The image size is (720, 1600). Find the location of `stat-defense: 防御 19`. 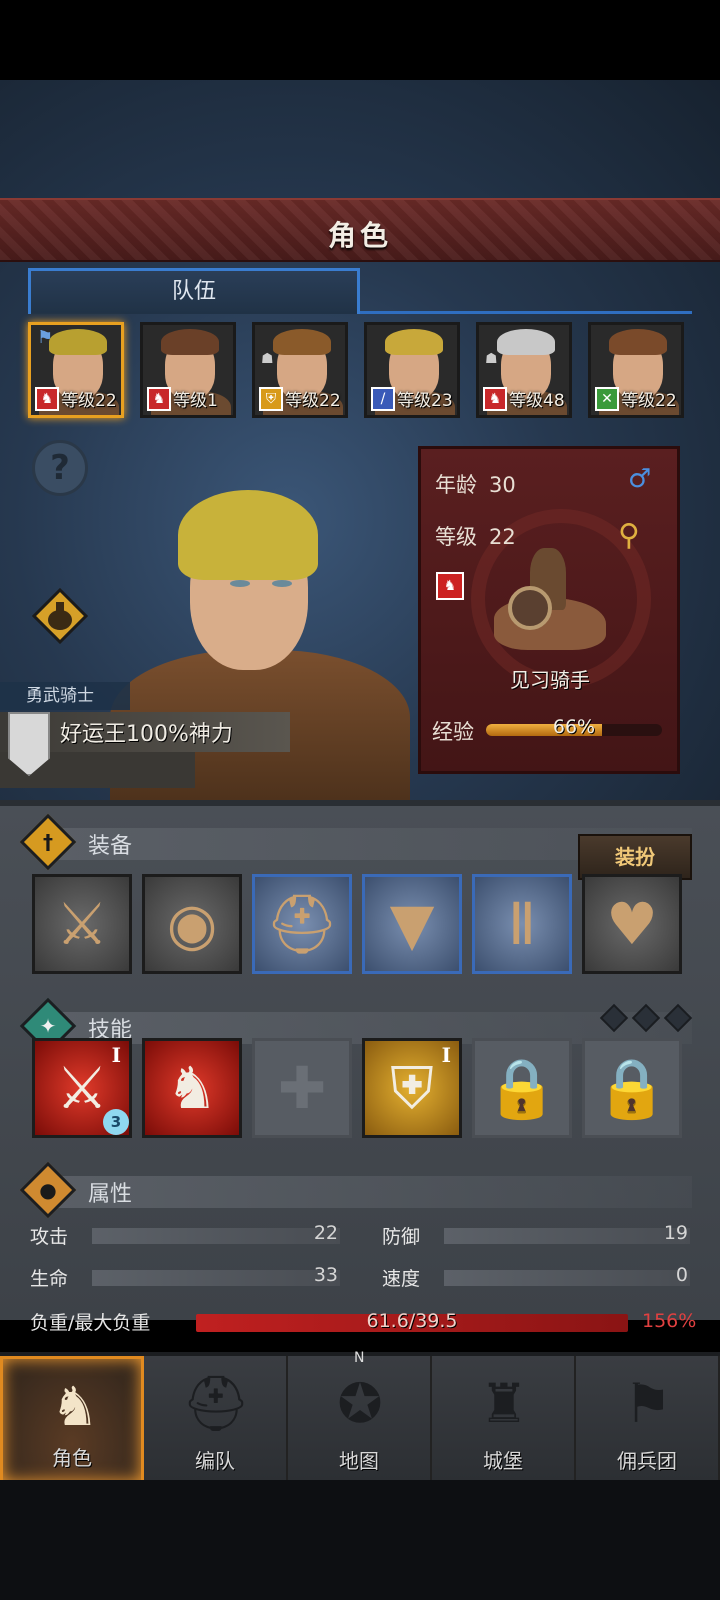

stat-defense: 防御 19 is located at coordinates (536, 1235).